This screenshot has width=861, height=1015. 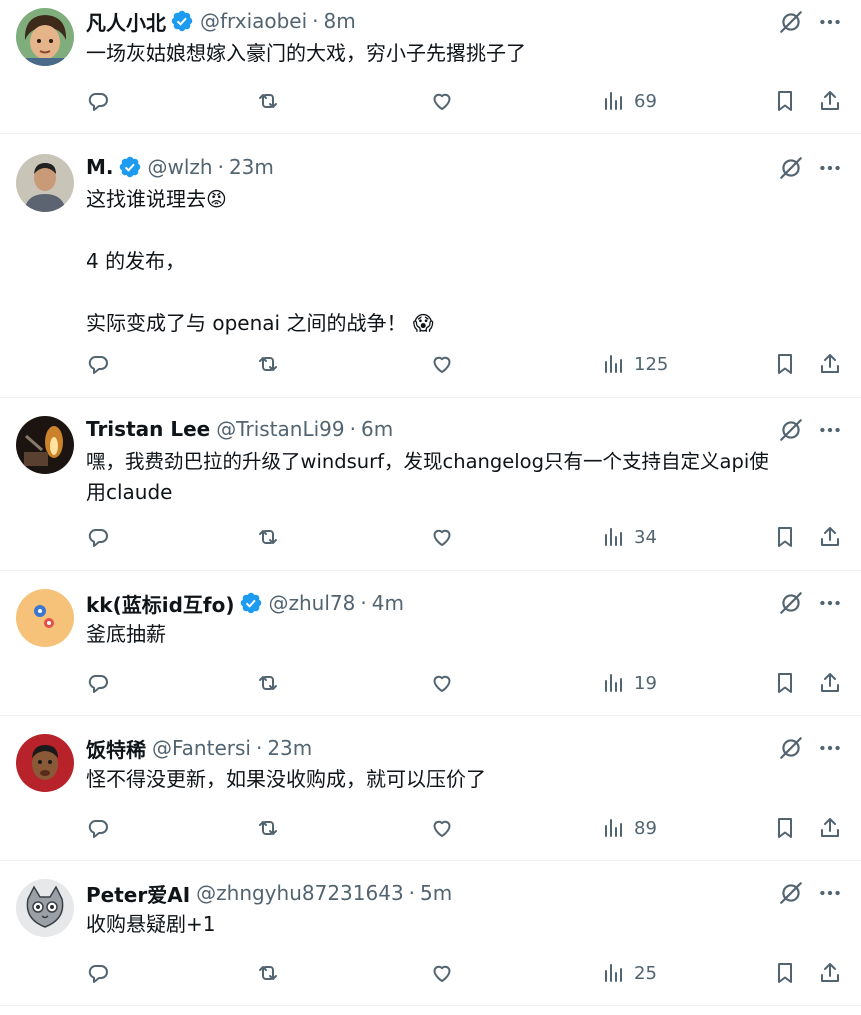 I want to click on views-button: 69, so click(x=629, y=101).